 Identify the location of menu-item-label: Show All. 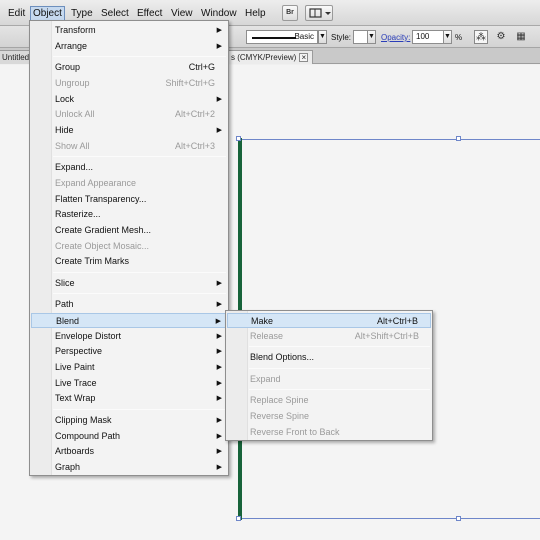
(72, 146).